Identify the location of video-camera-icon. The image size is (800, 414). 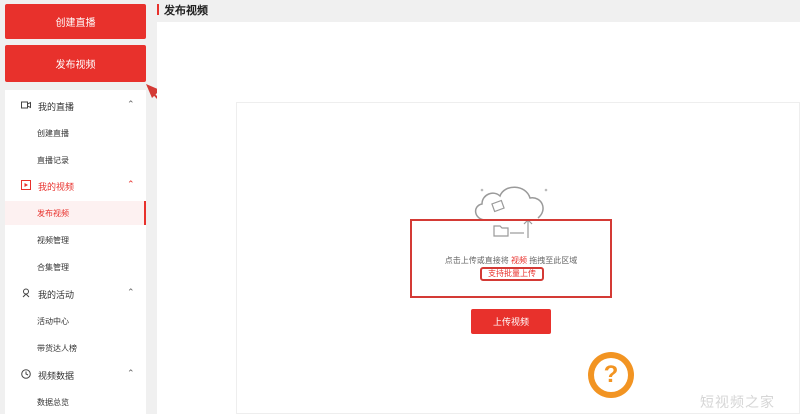
(26, 105).